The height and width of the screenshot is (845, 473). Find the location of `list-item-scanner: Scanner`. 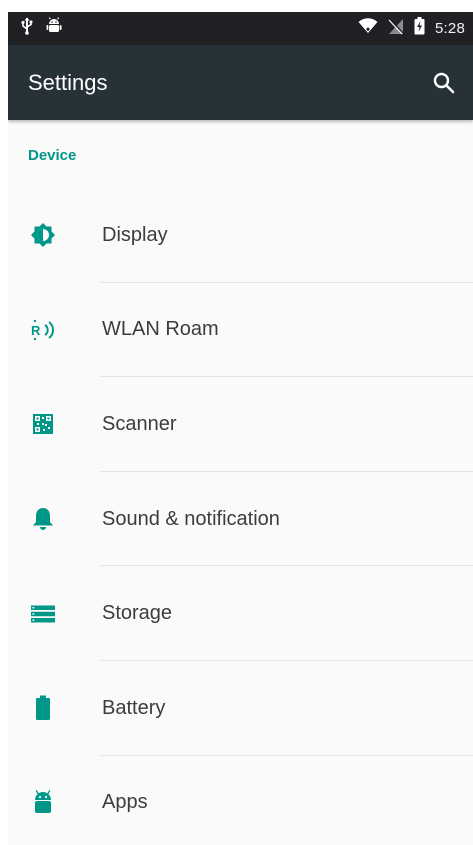

list-item-scanner: Scanner is located at coordinates (240, 424).